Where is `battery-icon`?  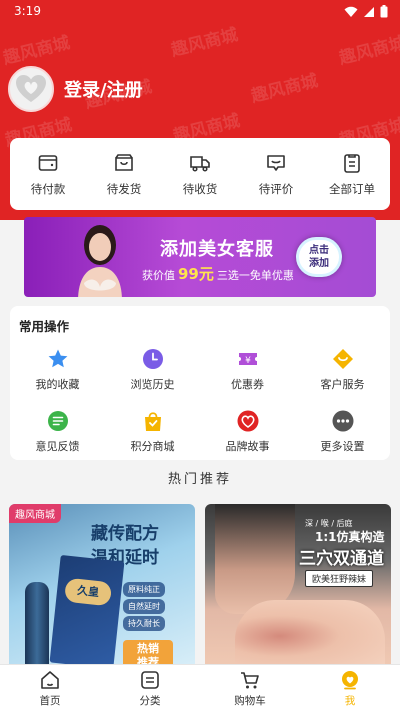 battery-icon is located at coordinates (384, 11).